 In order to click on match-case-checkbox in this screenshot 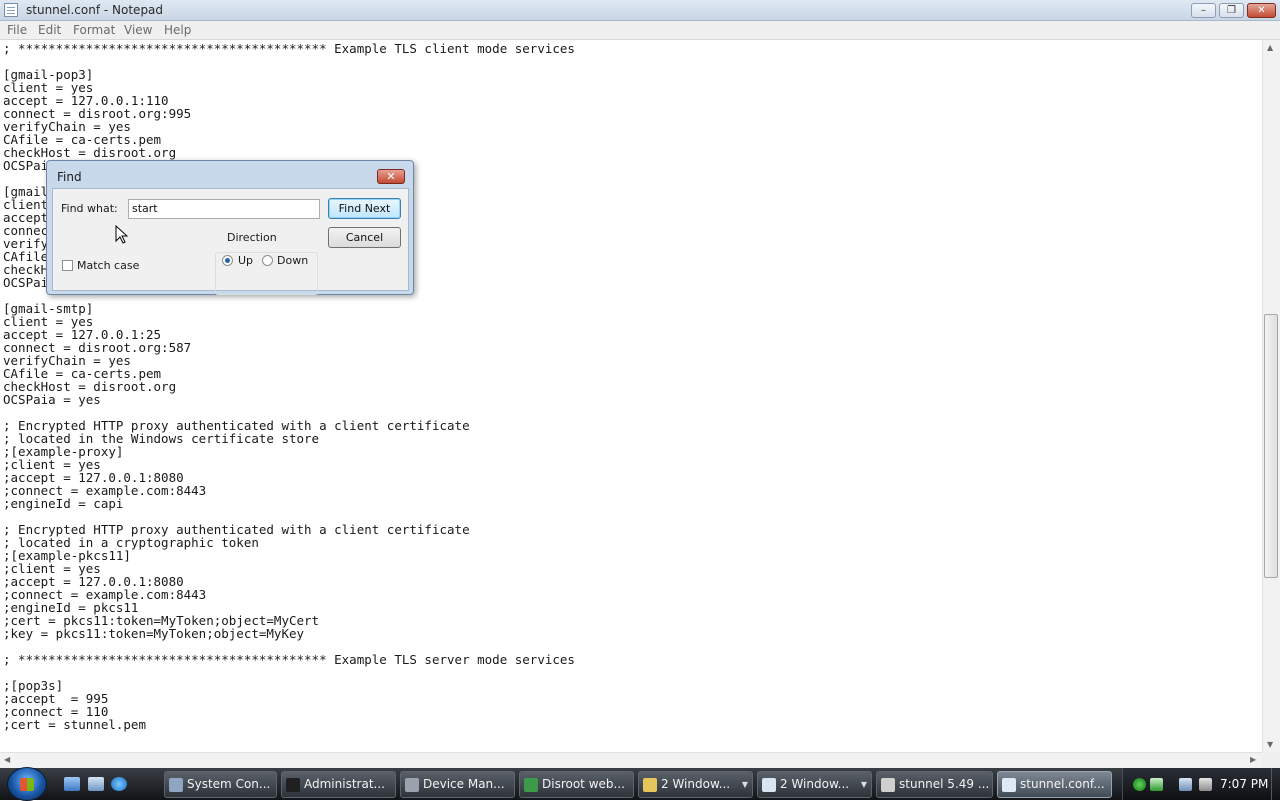, I will do `click(67, 265)`.